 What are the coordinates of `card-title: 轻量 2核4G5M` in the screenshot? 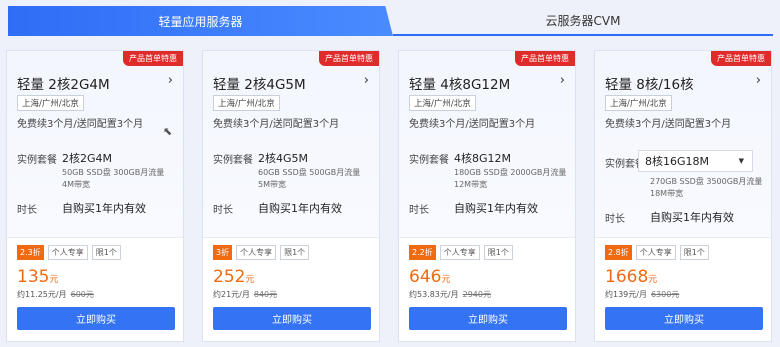 It's located at (259, 83).